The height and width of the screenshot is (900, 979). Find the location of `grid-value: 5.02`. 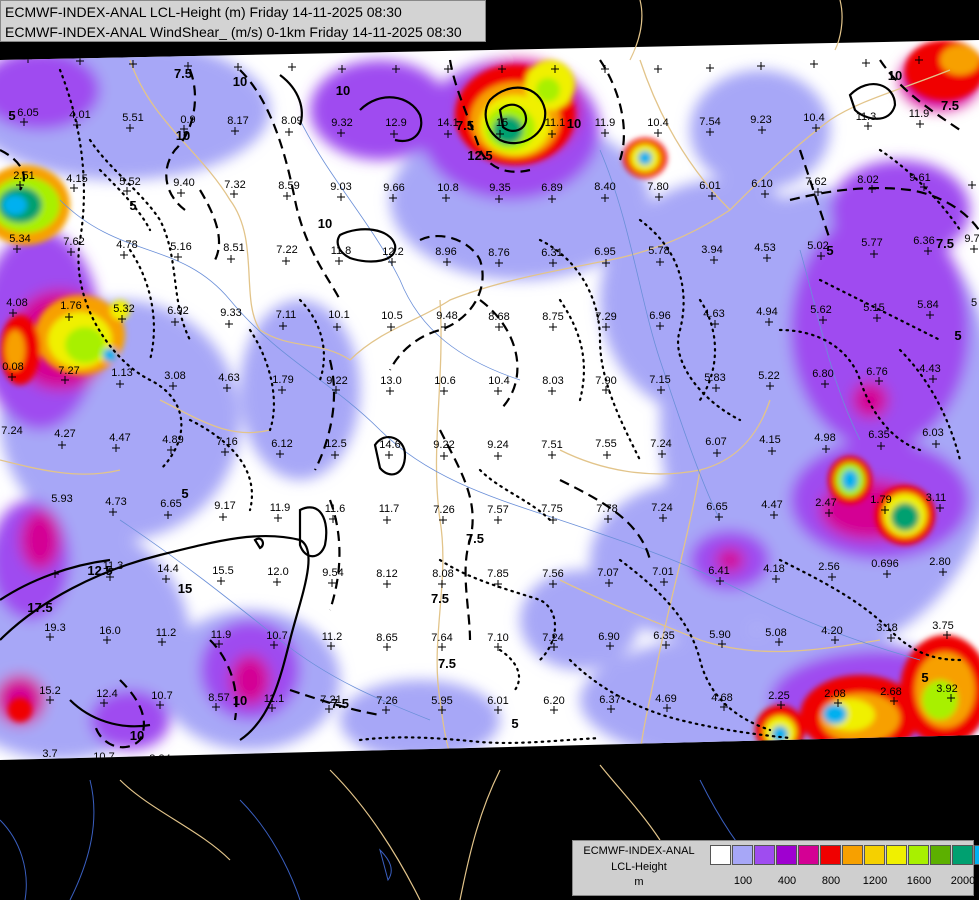

grid-value: 5.02 is located at coordinates (817, 246).